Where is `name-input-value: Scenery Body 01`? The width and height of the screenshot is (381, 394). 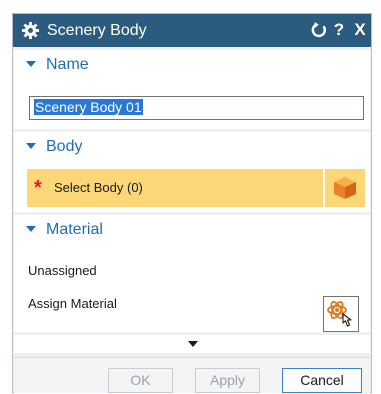 name-input-value: Scenery Body 01 is located at coordinates (88, 107).